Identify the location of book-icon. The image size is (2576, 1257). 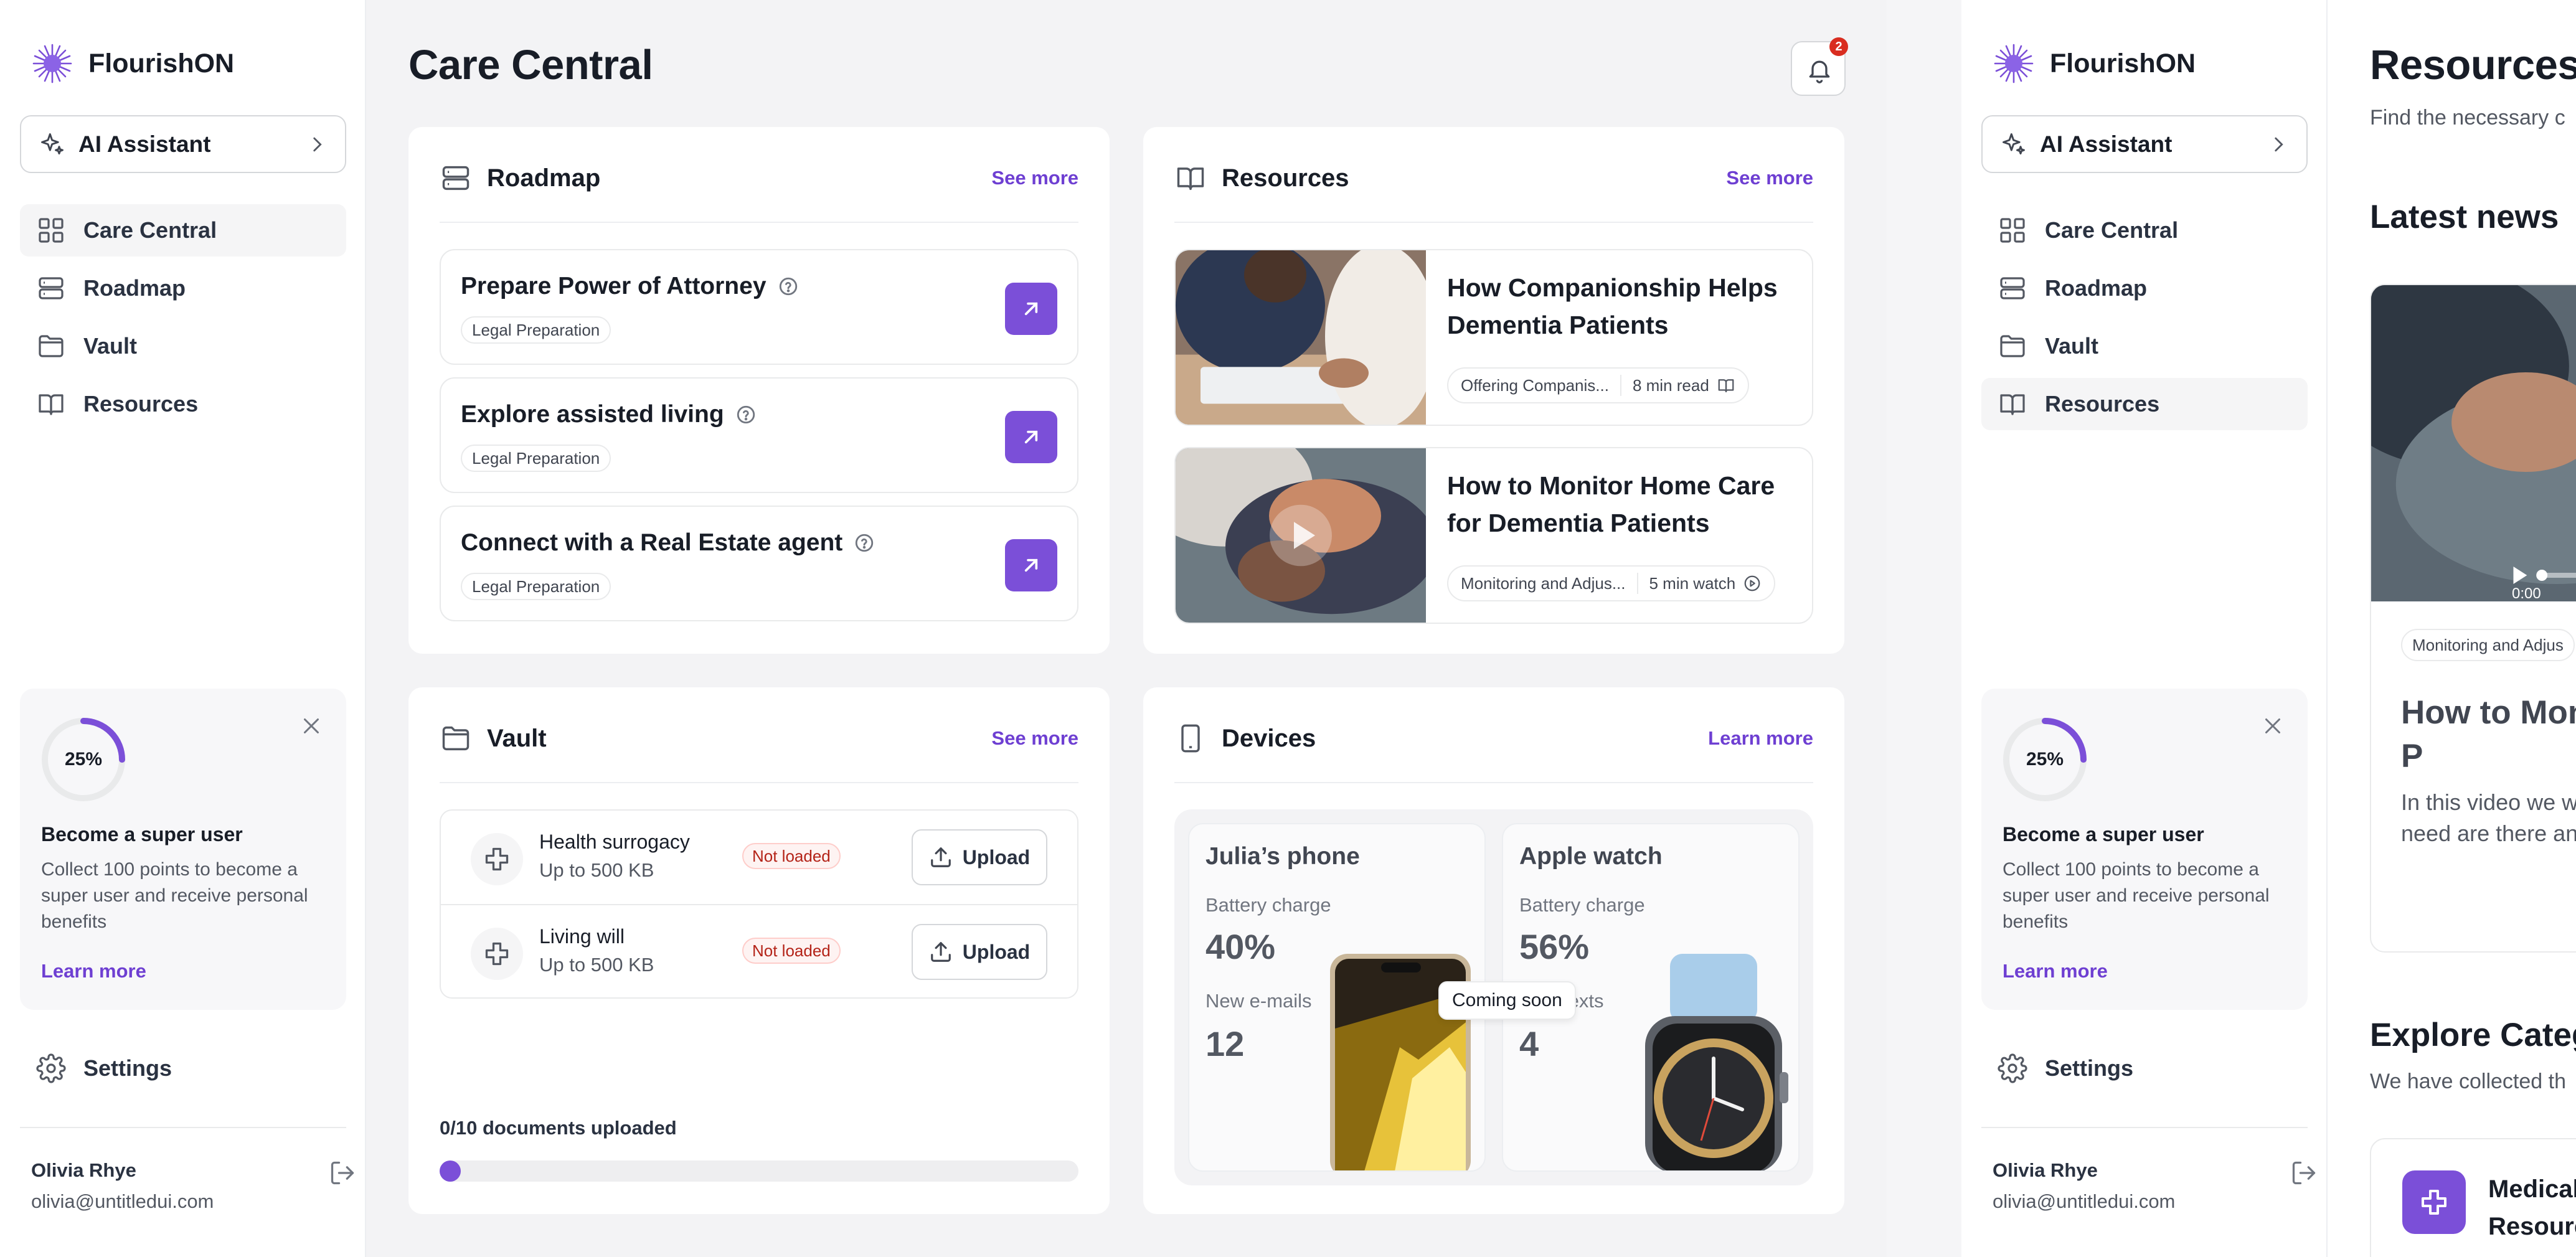
(1726, 385).